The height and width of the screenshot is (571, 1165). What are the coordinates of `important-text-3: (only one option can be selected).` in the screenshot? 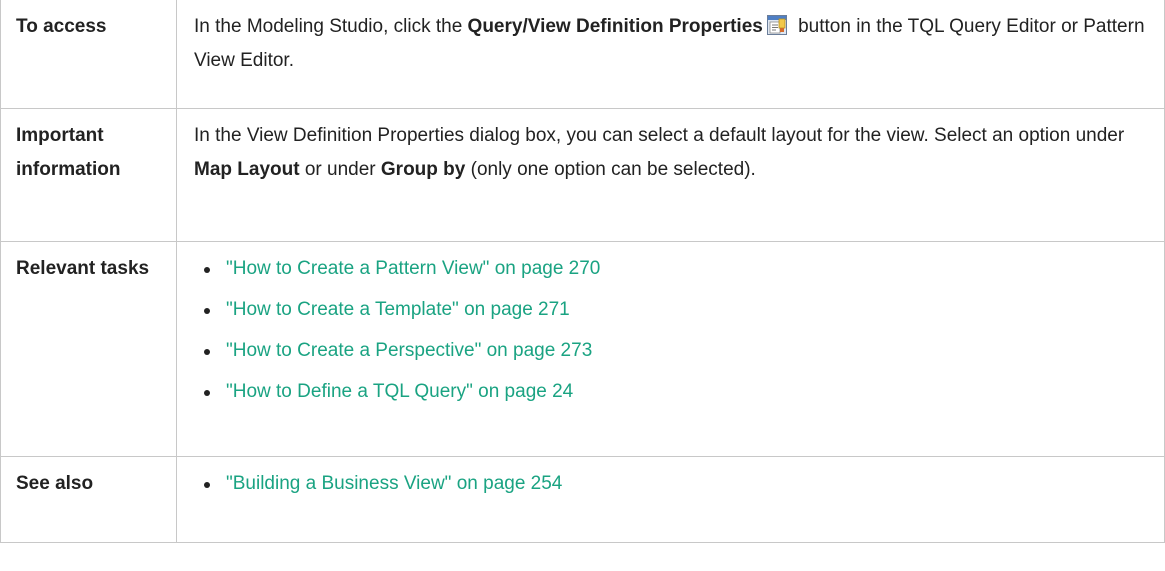 It's located at (610, 169).